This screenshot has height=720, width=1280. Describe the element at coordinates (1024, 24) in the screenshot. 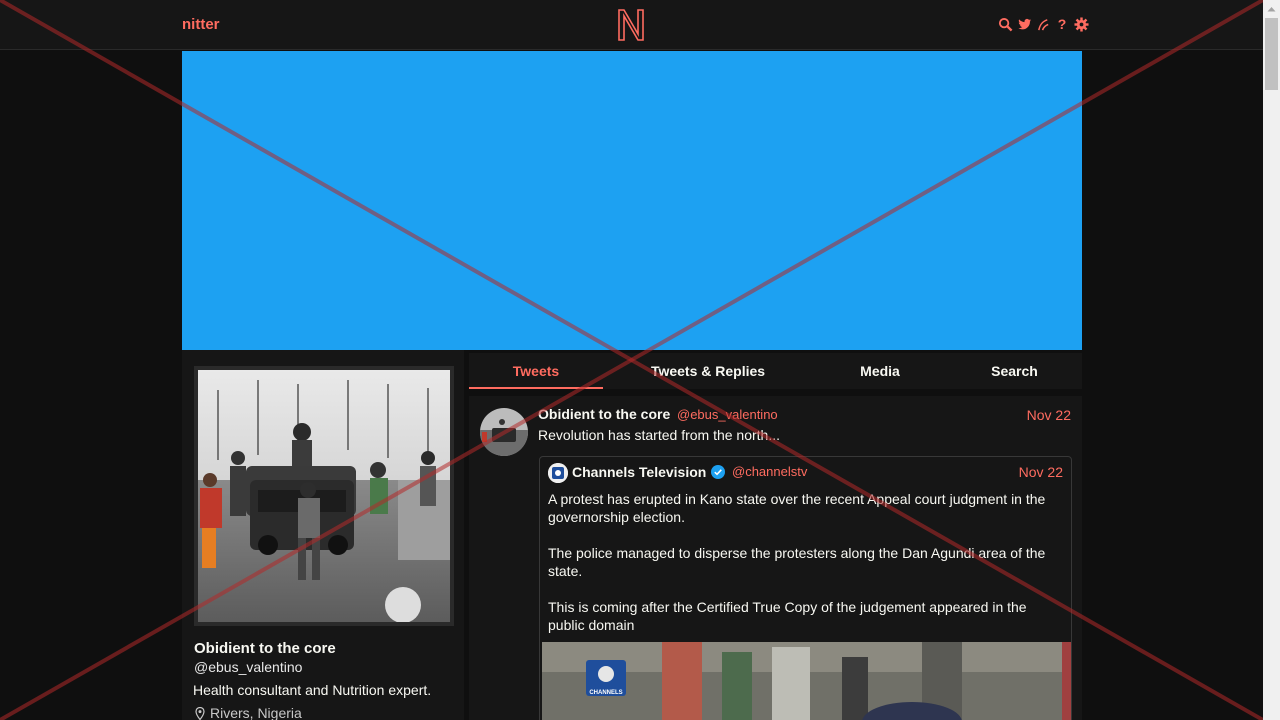

I see `twitter-icon` at that location.